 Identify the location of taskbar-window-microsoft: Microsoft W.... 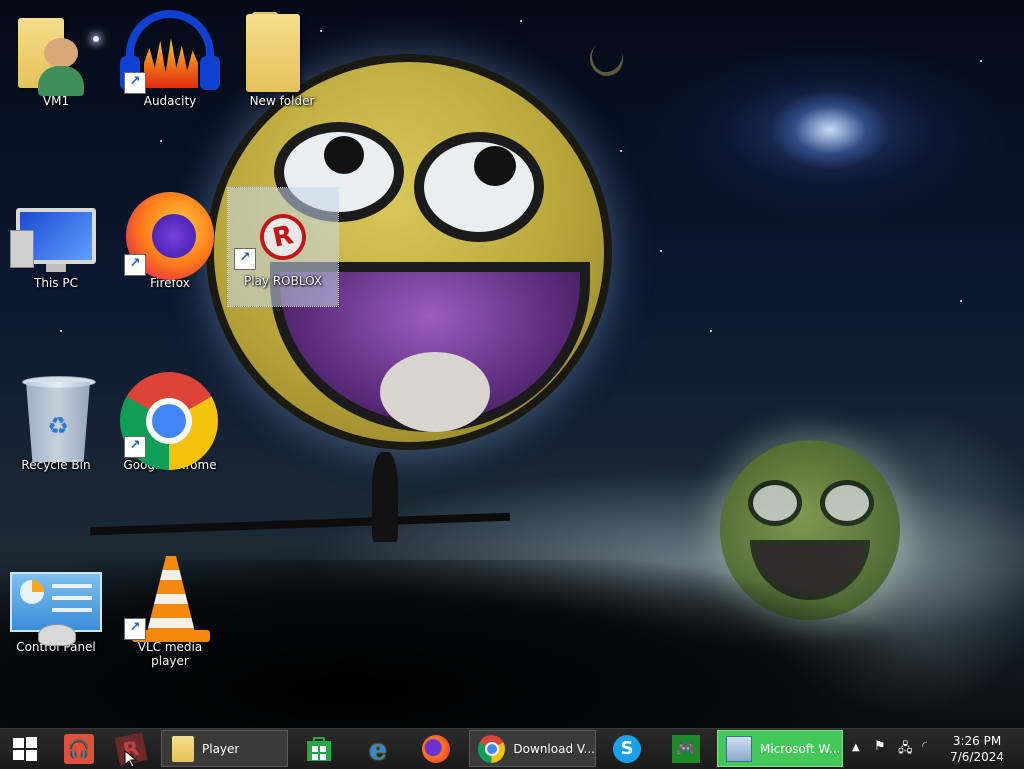
(780, 748).